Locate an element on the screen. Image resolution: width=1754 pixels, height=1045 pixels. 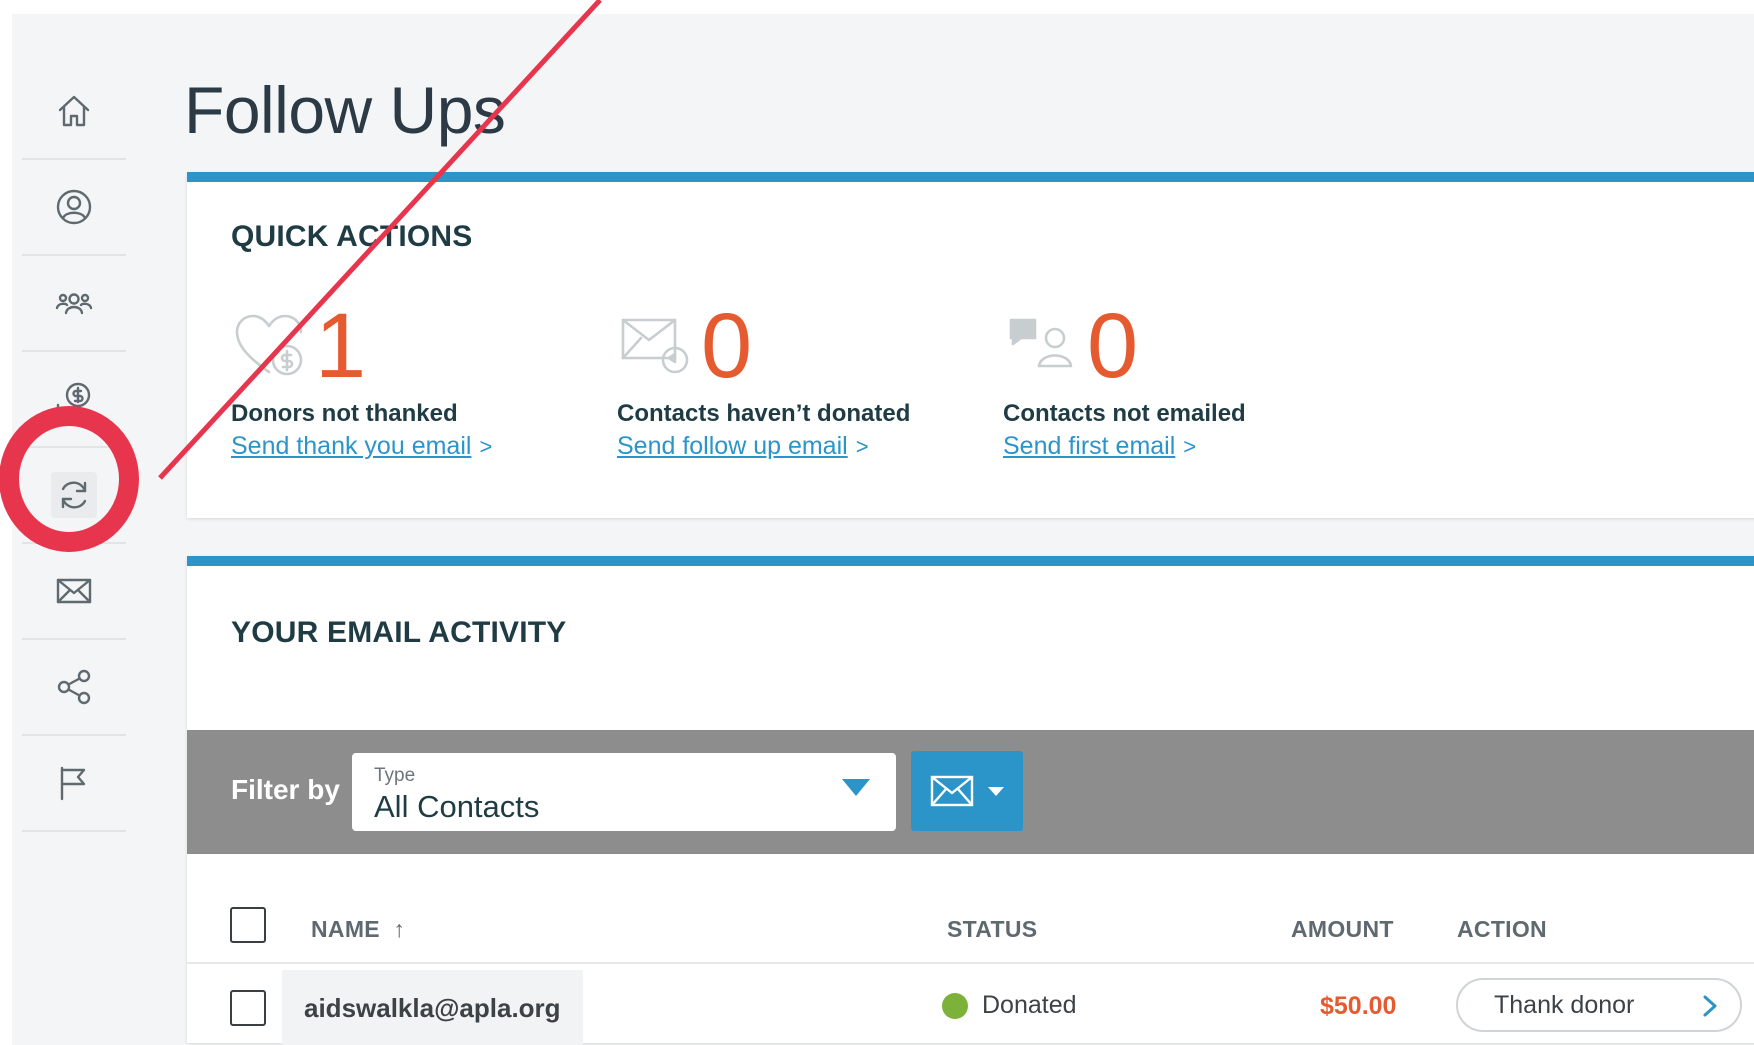
share-icon is located at coordinates (74, 687).